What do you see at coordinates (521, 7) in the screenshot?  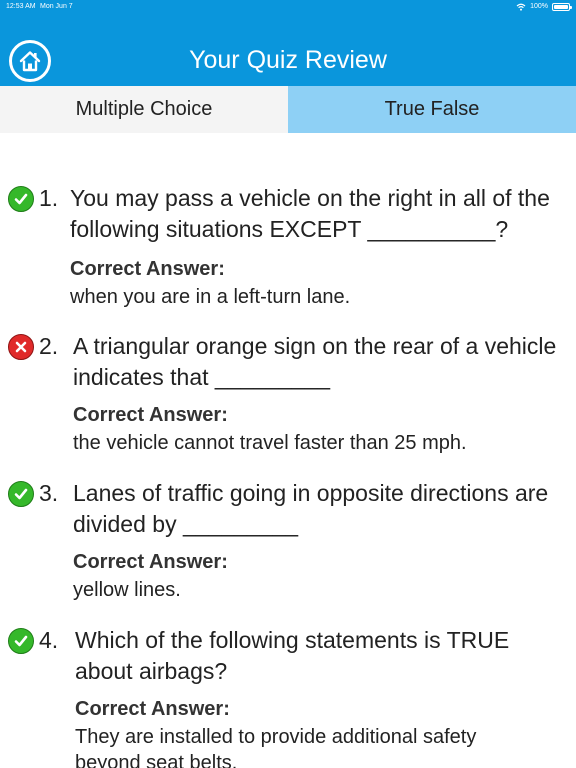 I see `wifi-icon` at bounding box center [521, 7].